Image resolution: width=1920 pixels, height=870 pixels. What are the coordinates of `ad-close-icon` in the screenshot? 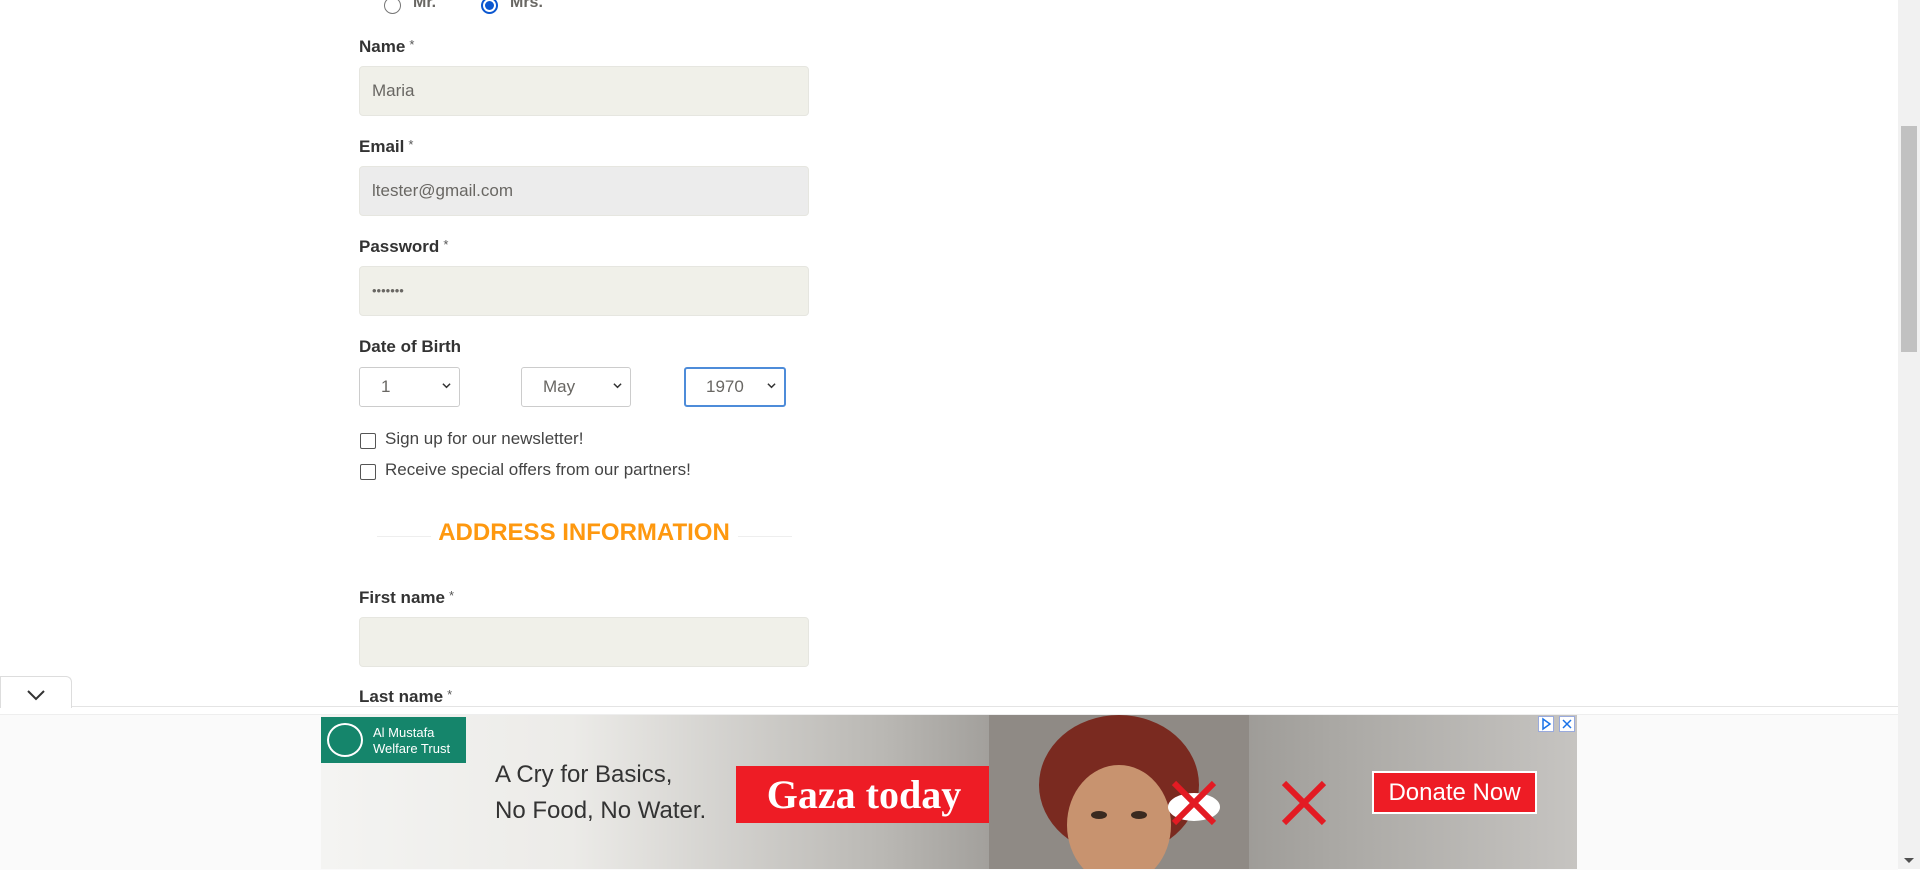 It's located at (1567, 724).